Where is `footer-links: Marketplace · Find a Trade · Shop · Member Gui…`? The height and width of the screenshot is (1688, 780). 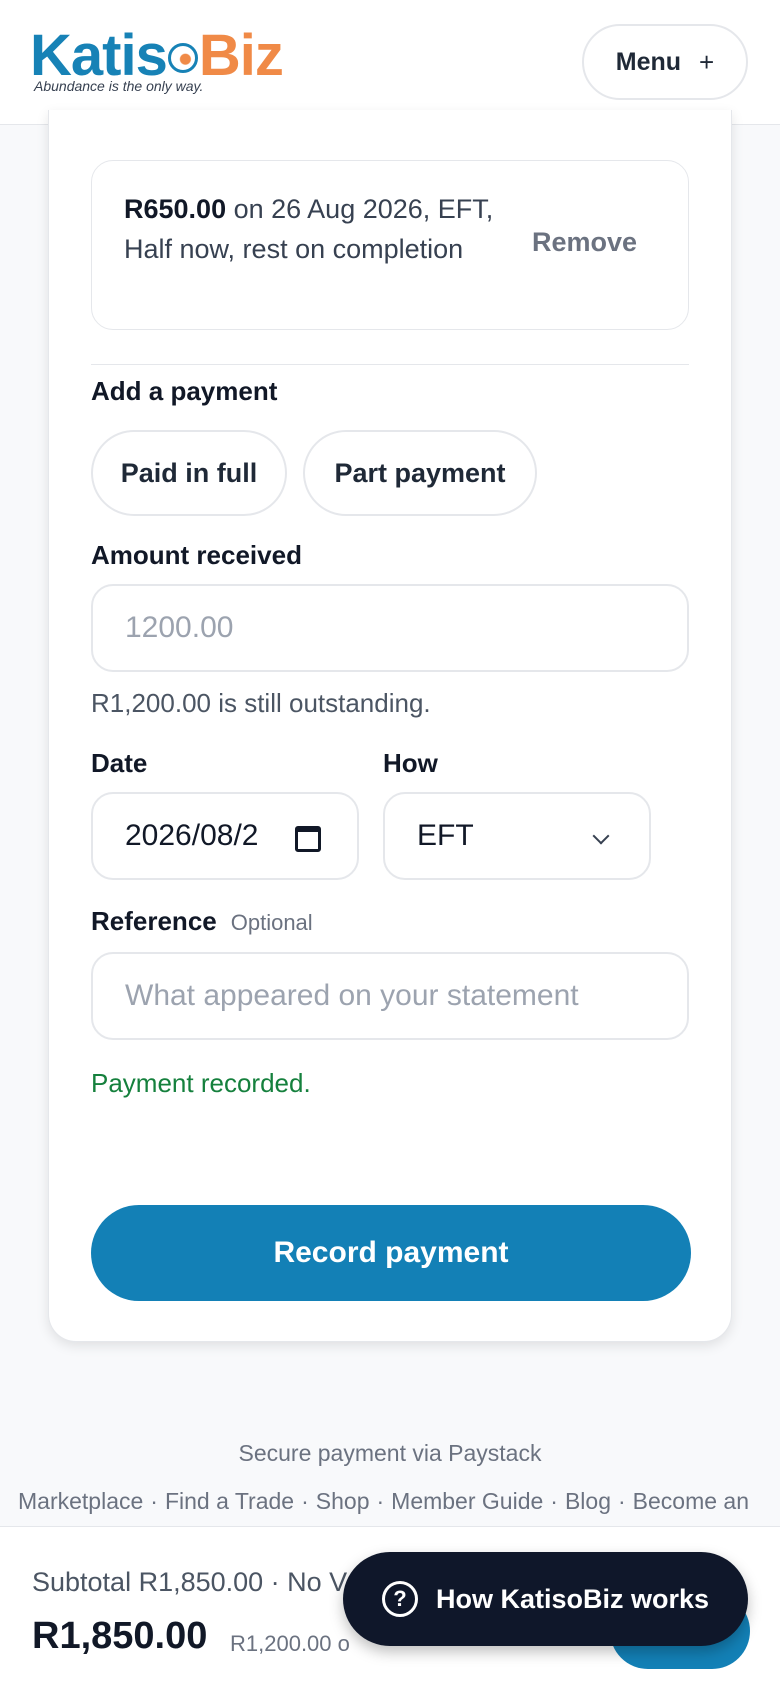 footer-links: Marketplace · Find a Trade · Shop · Member Gui… is located at coordinates (399, 1501).